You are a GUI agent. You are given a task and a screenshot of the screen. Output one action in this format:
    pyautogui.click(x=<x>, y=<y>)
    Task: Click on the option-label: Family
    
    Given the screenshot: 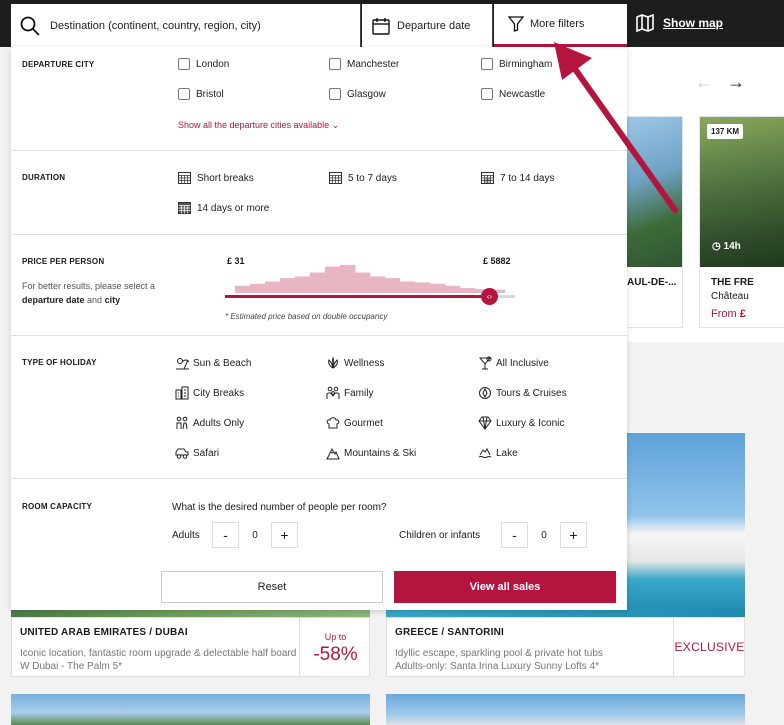 What is the action you would take?
    pyautogui.click(x=359, y=393)
    